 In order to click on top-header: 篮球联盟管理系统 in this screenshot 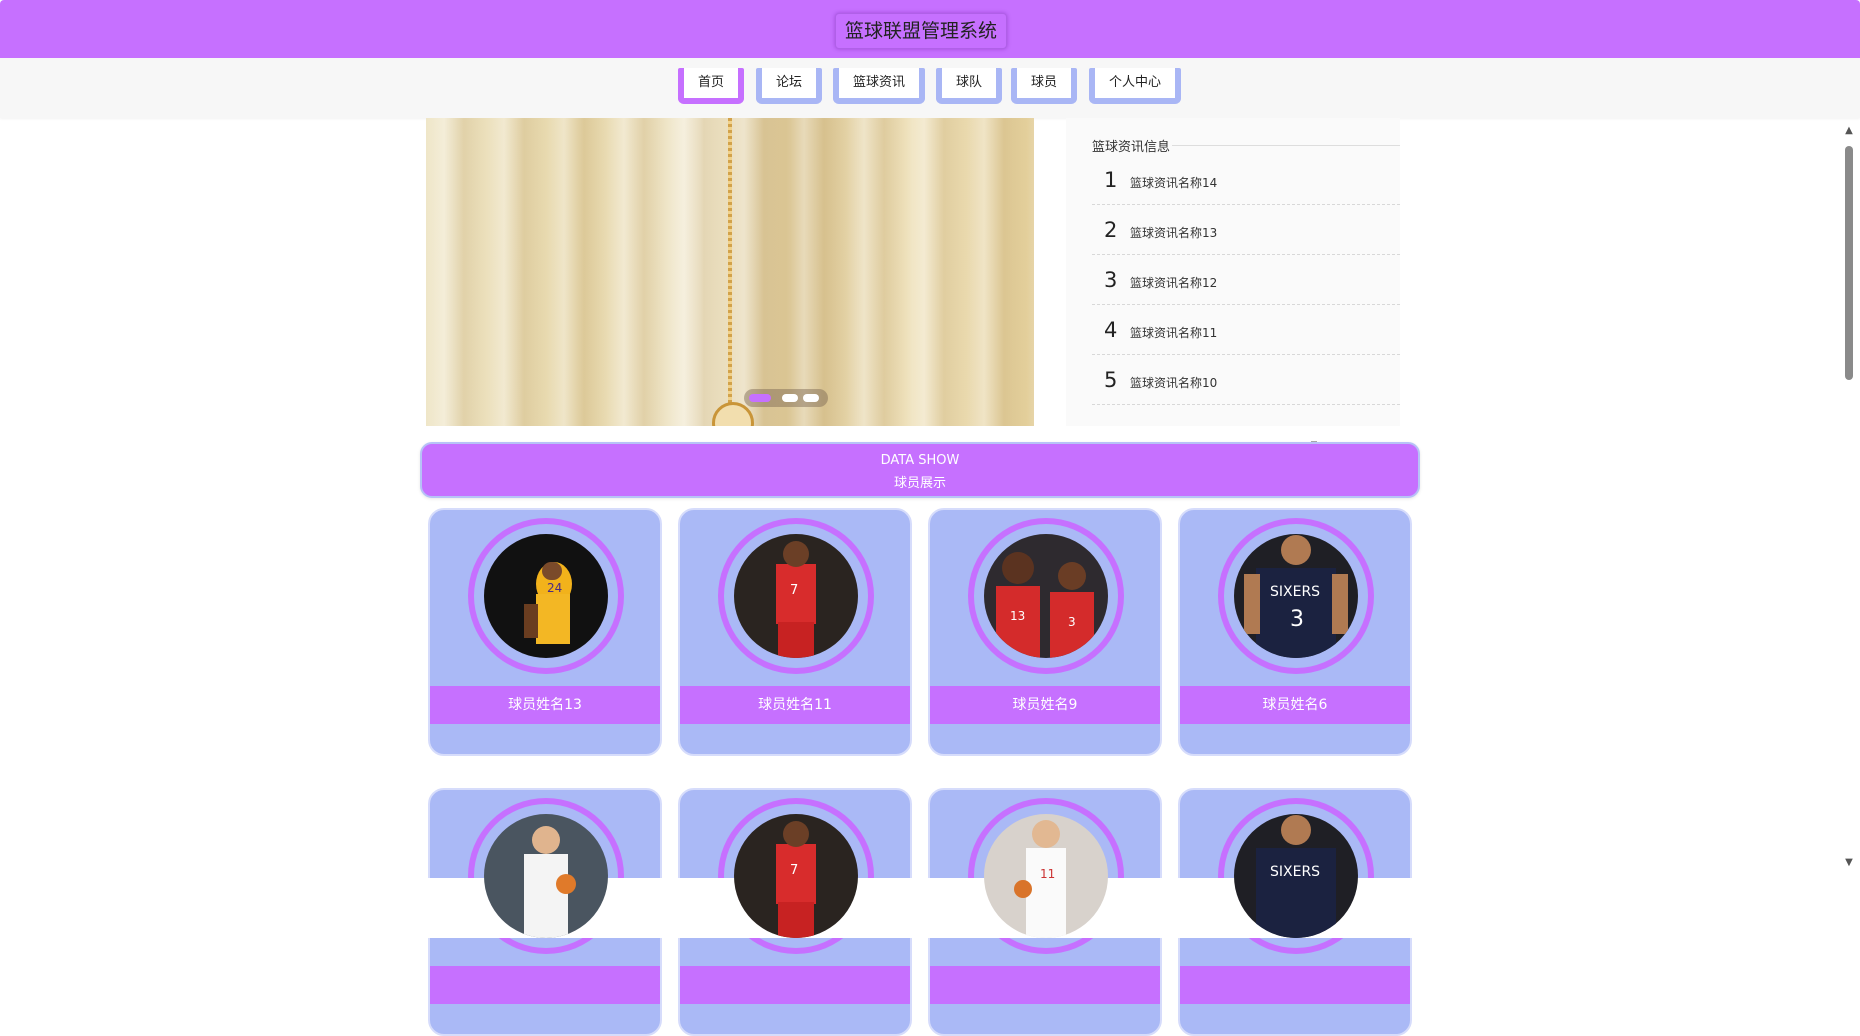, I will do `click(930, 29)`.